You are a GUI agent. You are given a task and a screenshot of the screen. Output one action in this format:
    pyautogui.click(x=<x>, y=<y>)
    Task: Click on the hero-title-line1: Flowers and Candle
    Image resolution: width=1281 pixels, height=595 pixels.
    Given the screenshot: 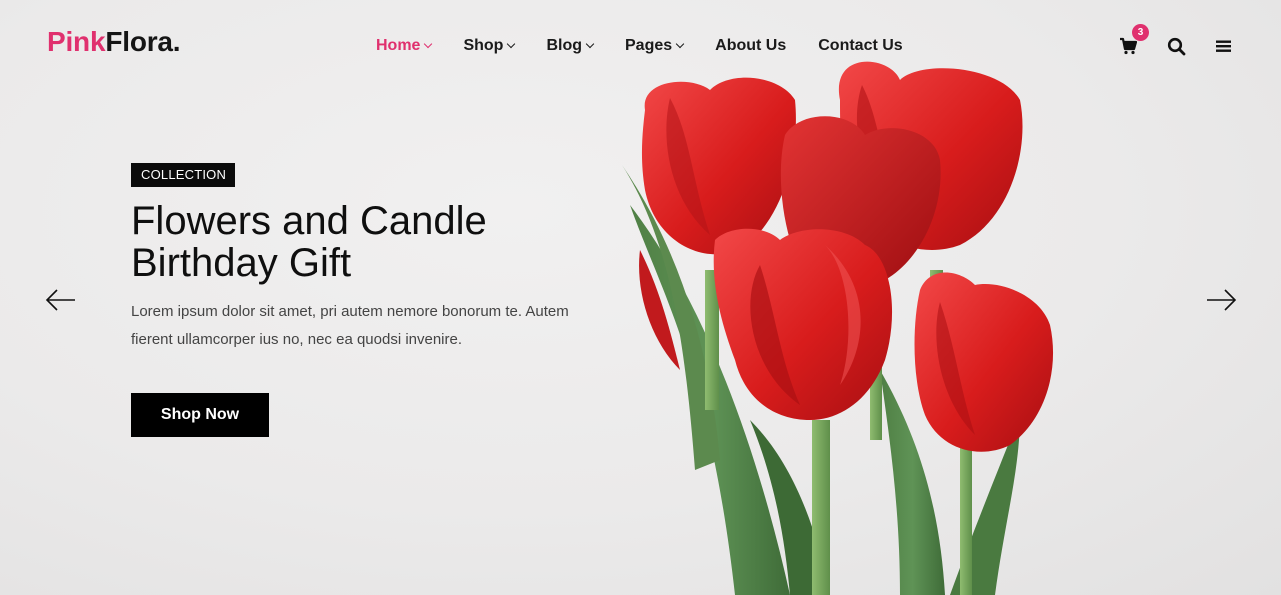 What is the action you would take?
    pyautogui.click(x=309, y=221)
    